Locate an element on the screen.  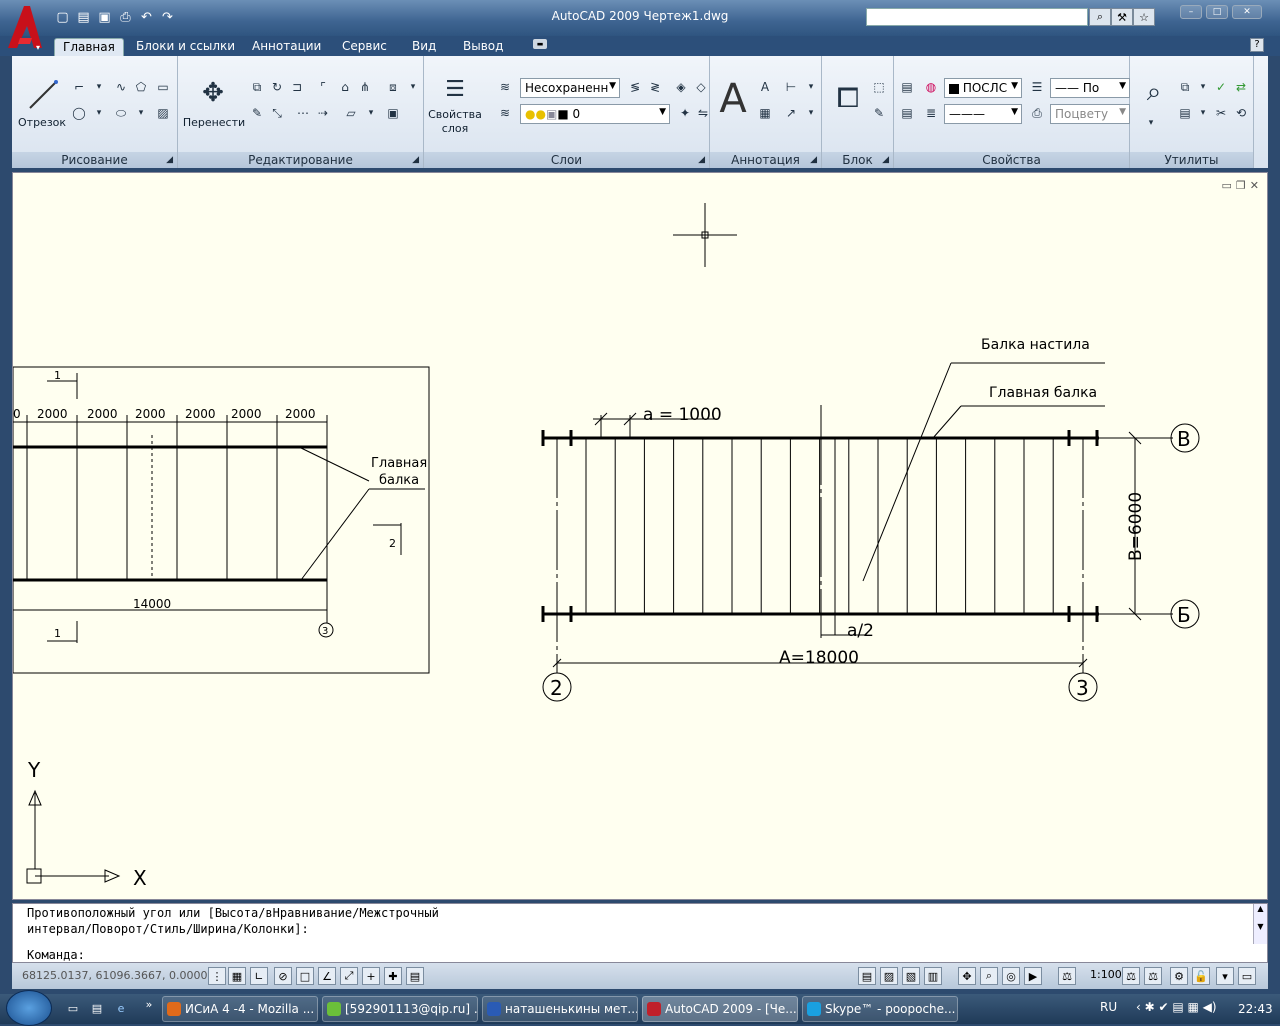
layer-state-dropdown: Несохраненн ▼ is located at coordinates (570, 88).